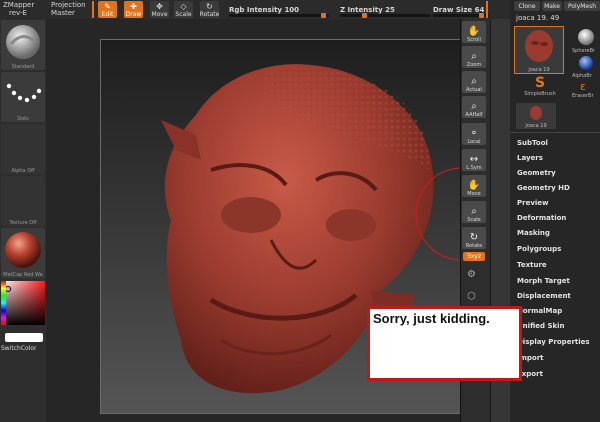 Image resolution: width=600 pixels, height=422 pixels. I want to click on rotate-icon: ↻, so click(474, 237).